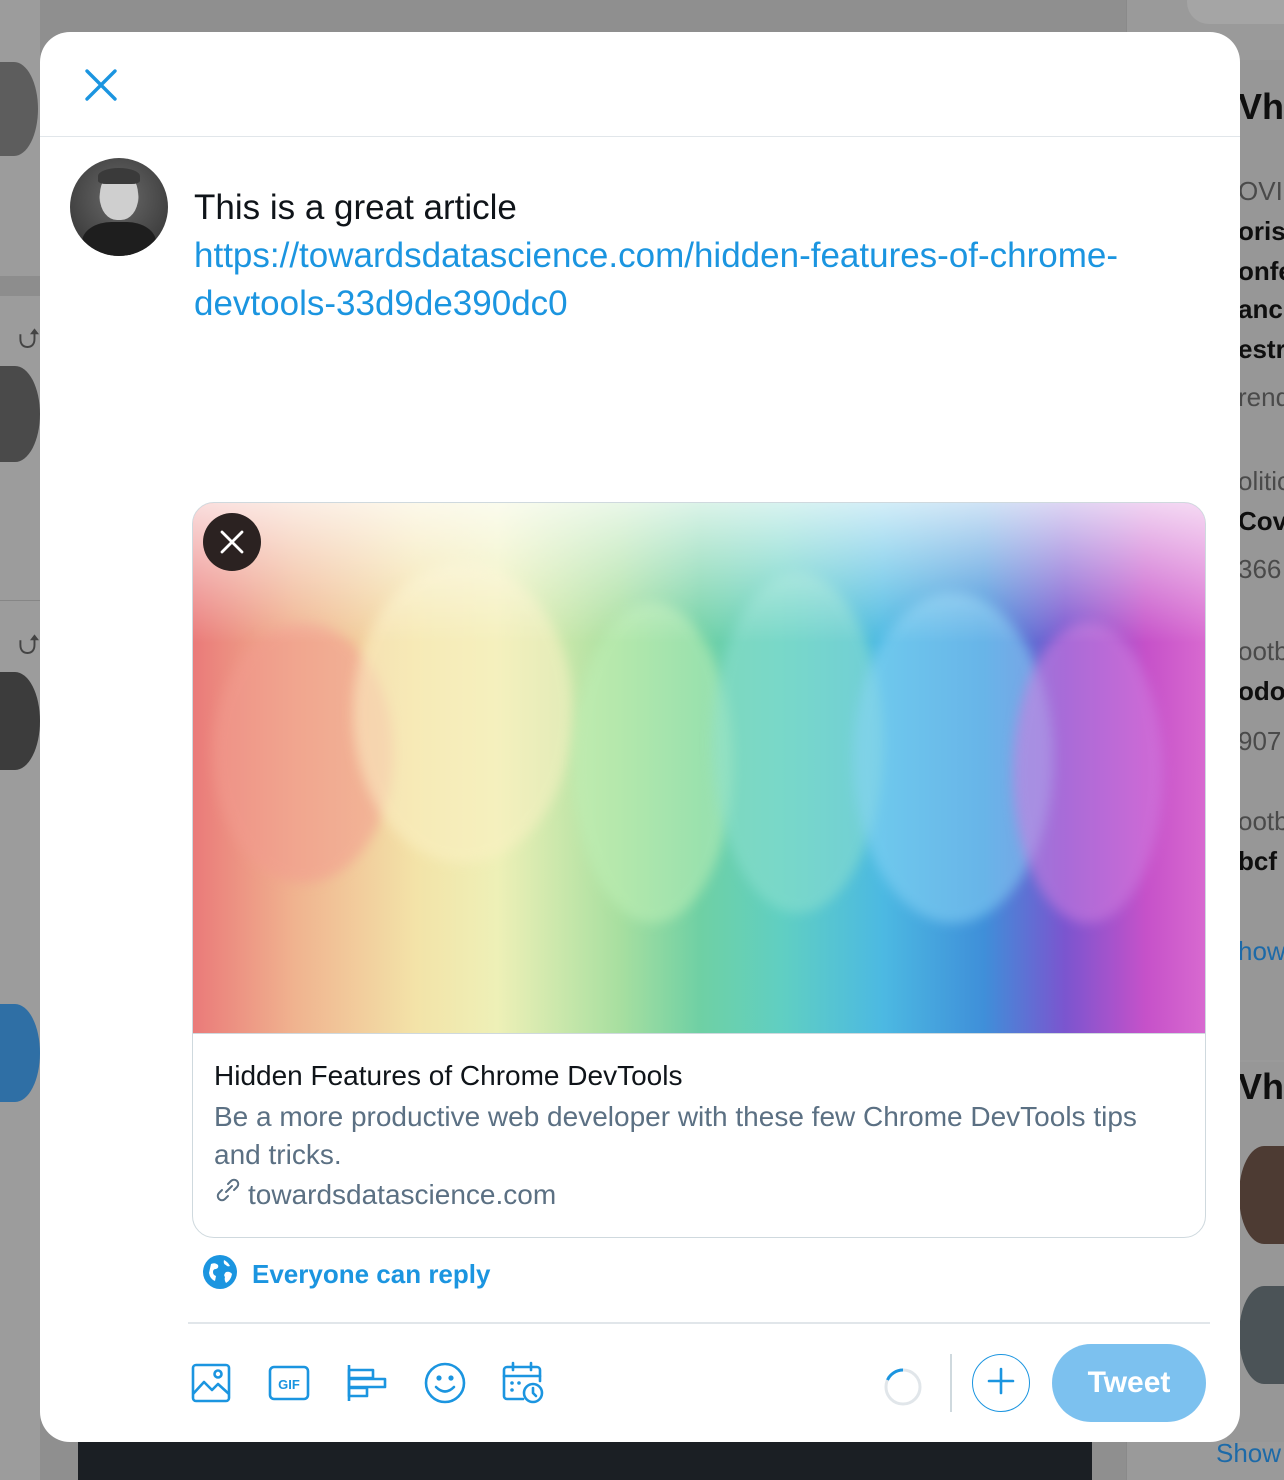  What do you see at coordinates (367, 1383) in the screenshot?
I see `poll-icon` at bounding box center [367, 1383].